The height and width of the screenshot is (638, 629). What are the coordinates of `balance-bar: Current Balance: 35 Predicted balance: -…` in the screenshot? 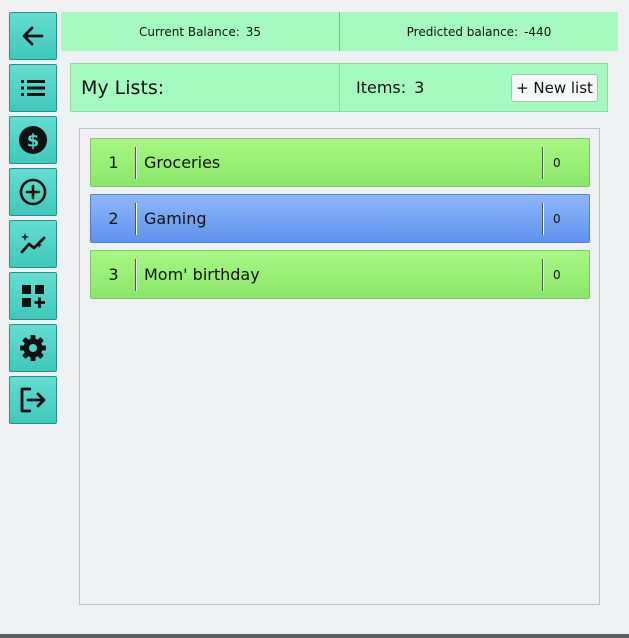 It's located at (339, 31).